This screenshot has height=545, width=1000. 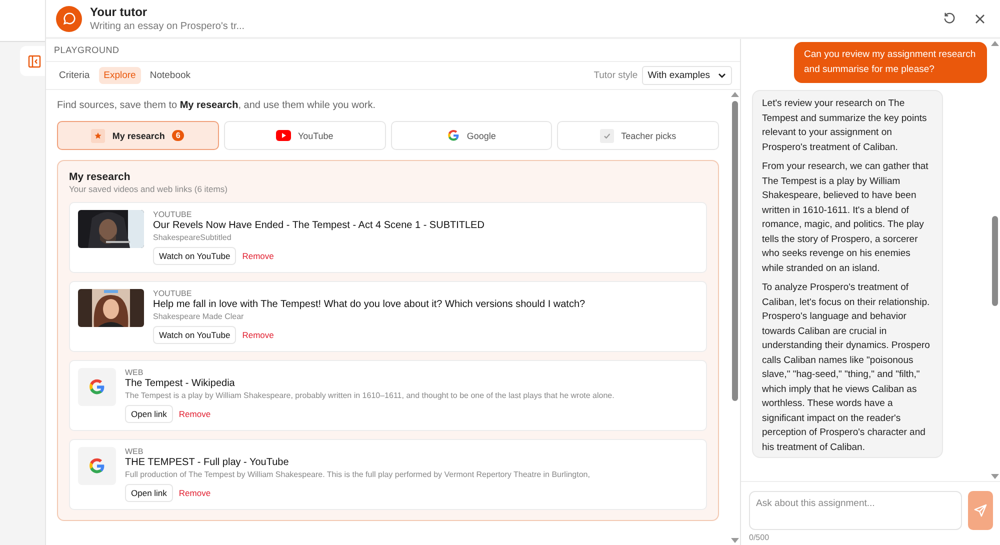 I want to click on send-button, so click(x=980, y=510).